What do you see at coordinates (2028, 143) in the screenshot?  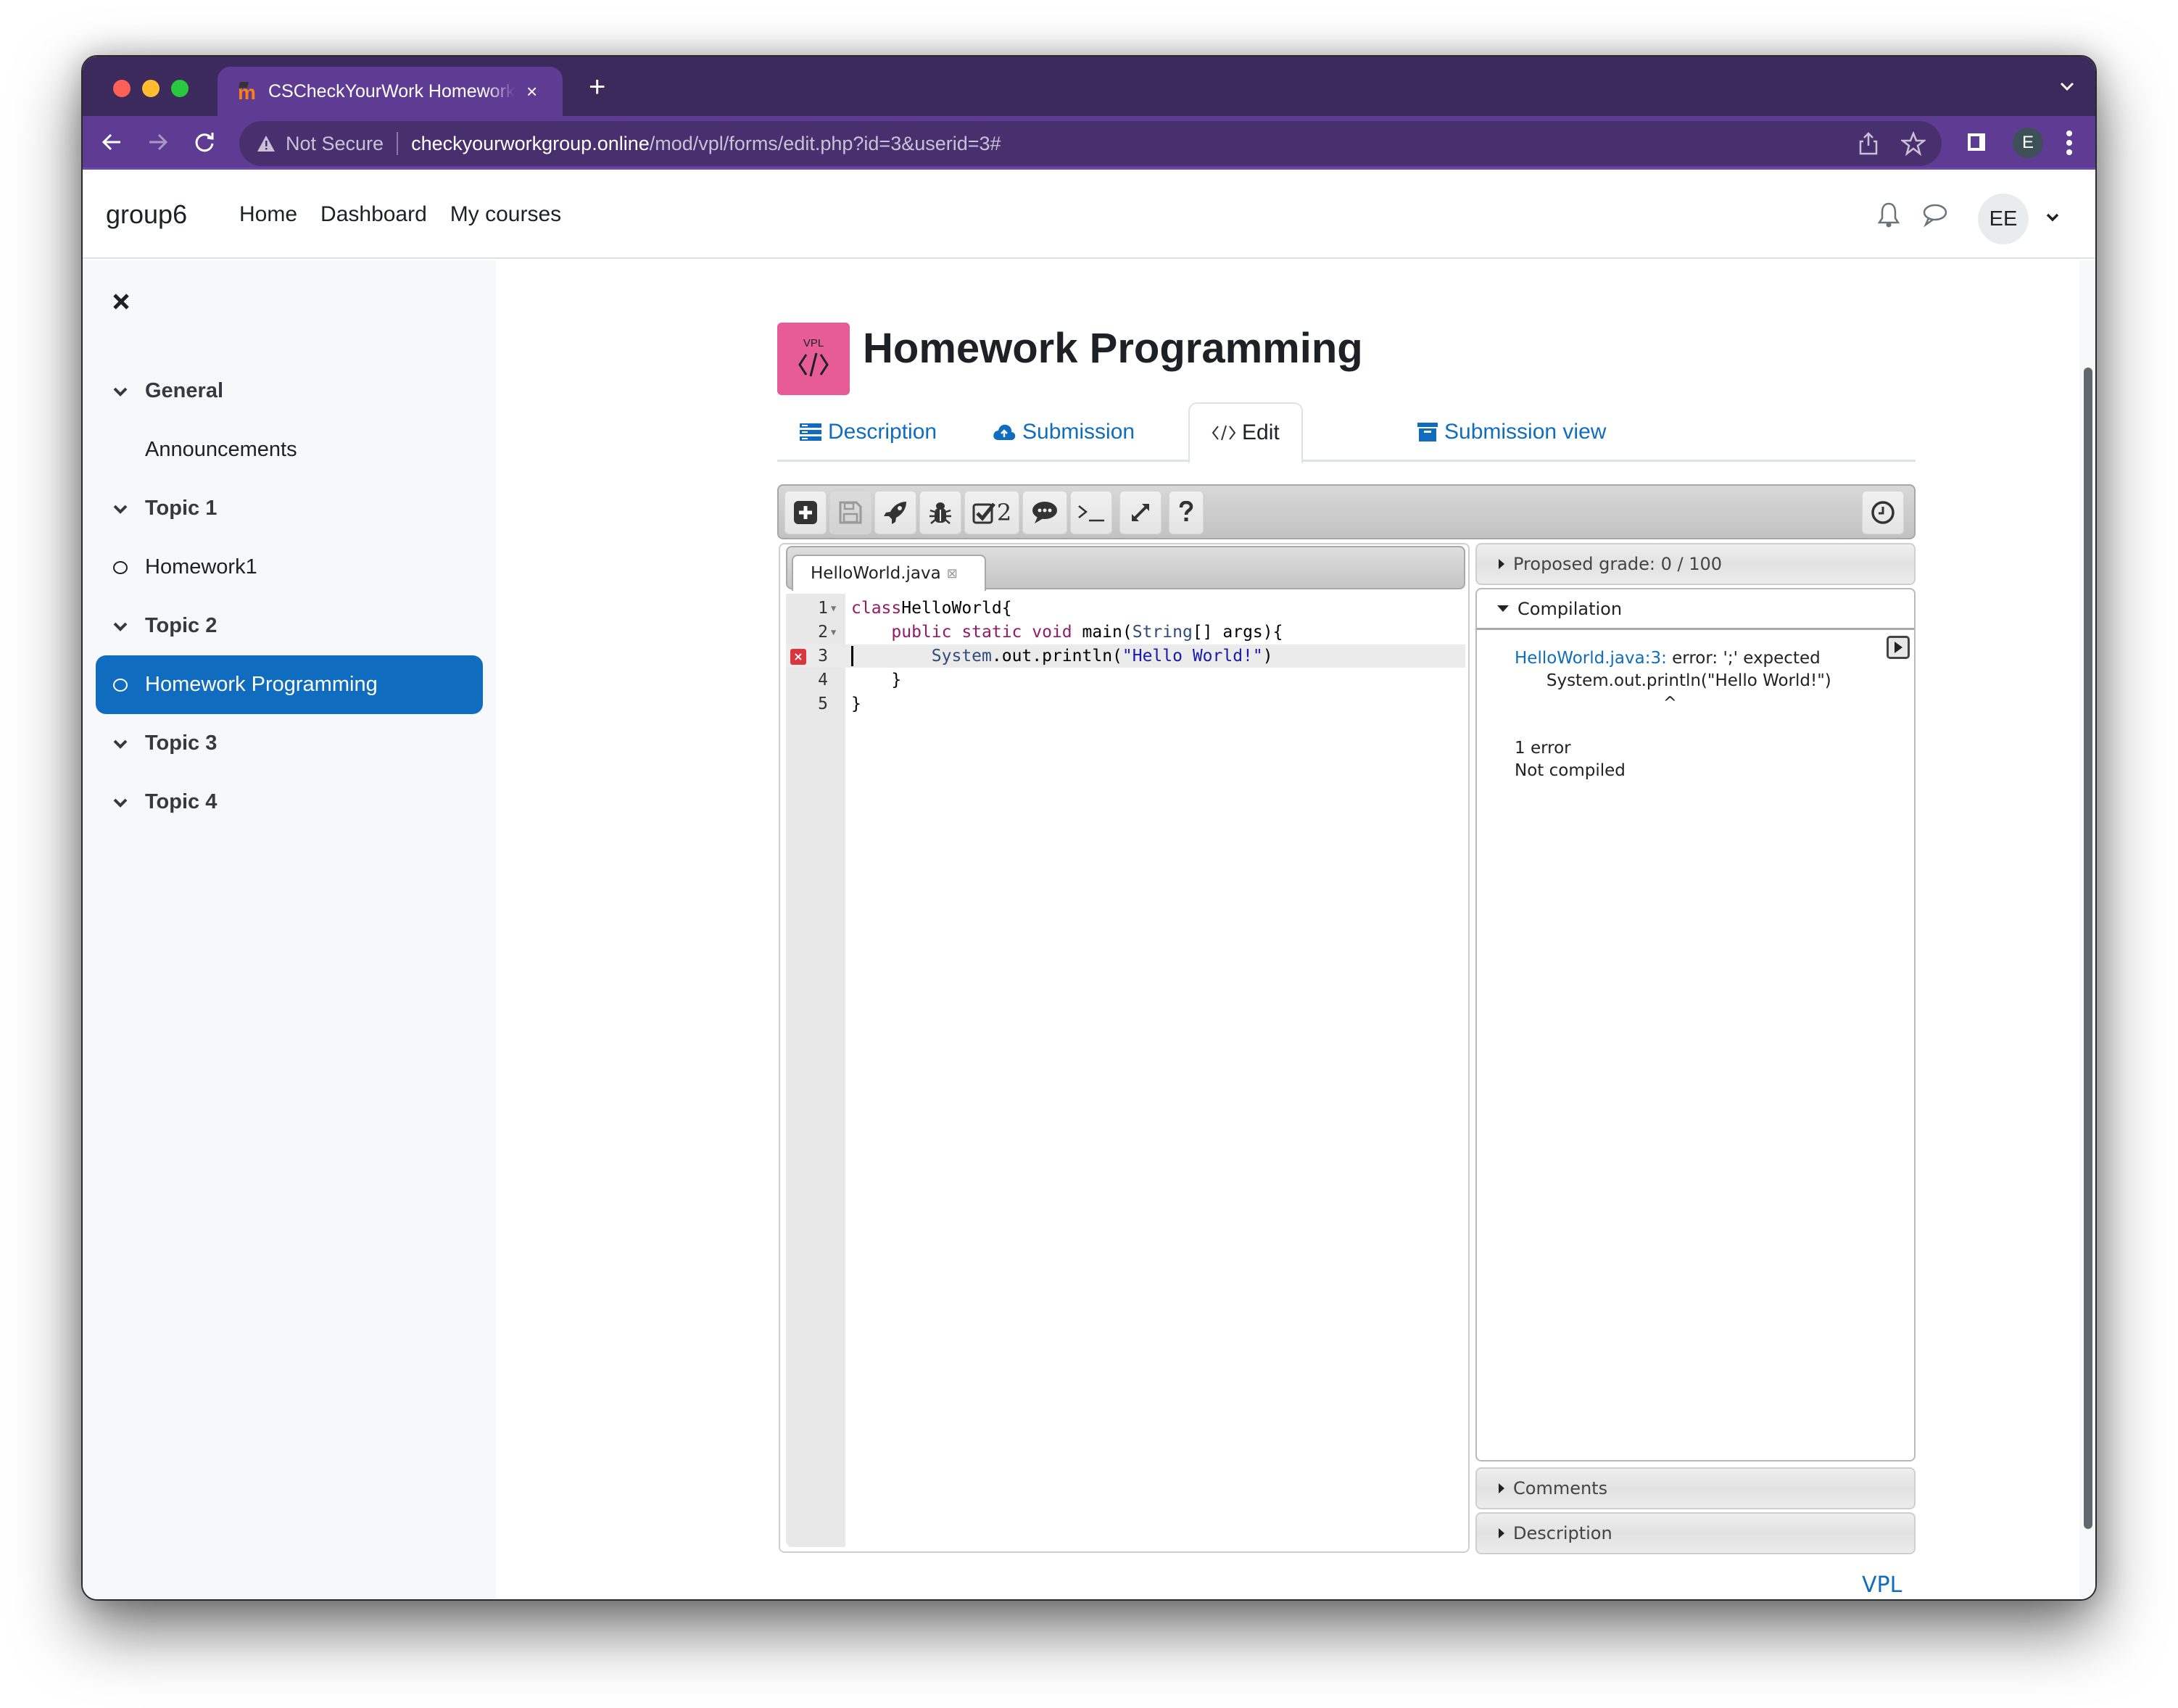 I see `profile-avatar: E` at bounding box center [2028, 143].